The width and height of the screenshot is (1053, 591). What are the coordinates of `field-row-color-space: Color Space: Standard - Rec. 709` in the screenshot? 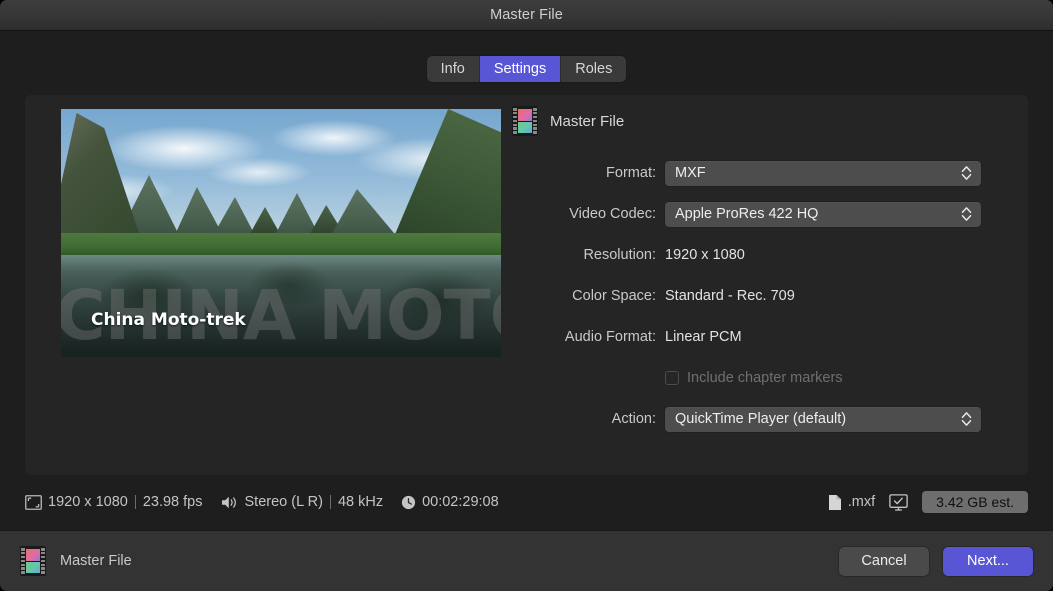 It's located at (757, 296).